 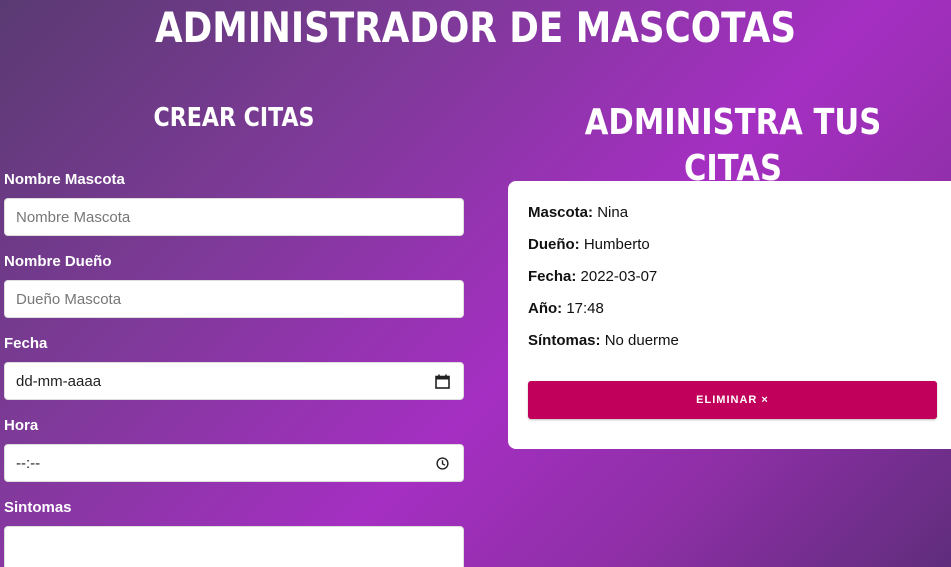 I want to click on owner-name-placeholder: Dueño Mascota, so click(x=69, y=299).